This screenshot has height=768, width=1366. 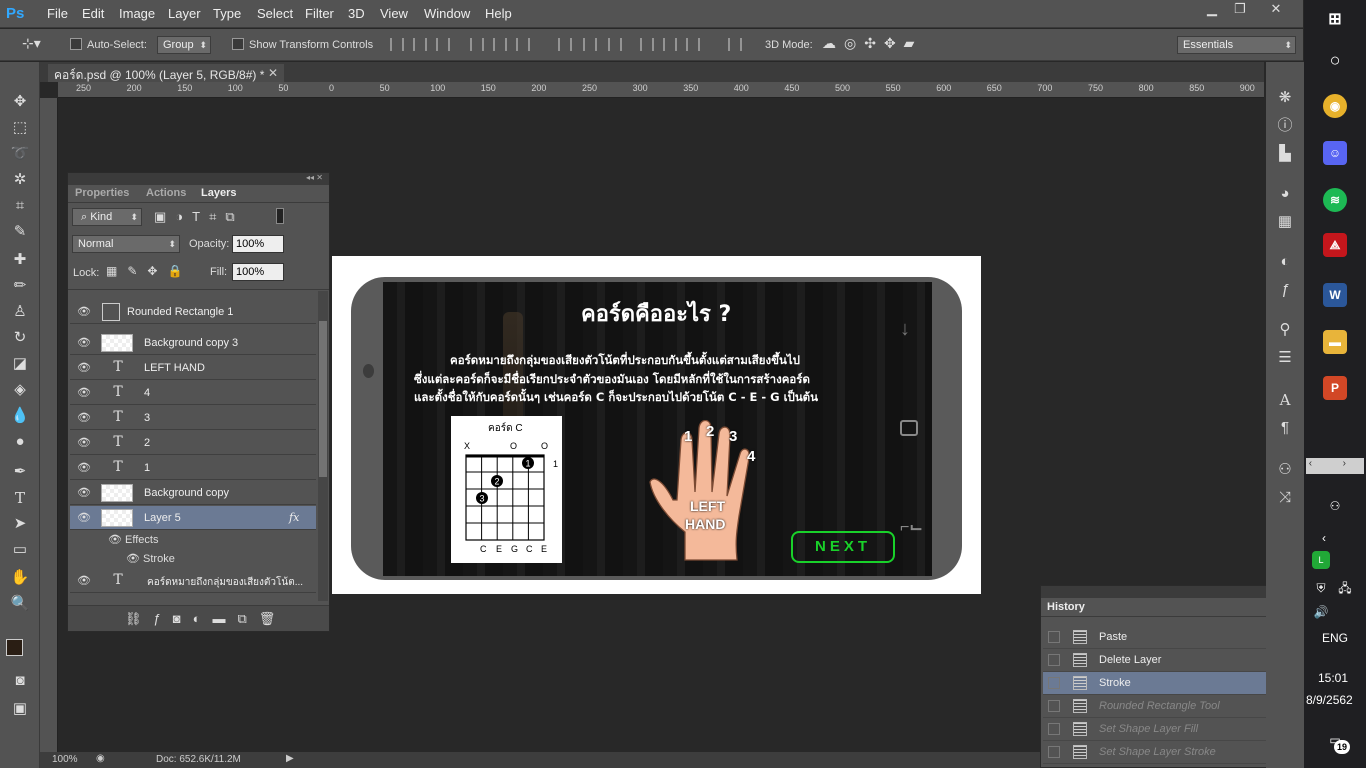 I want to click on network-icon: 🖧, so click(x=1345, y=585).